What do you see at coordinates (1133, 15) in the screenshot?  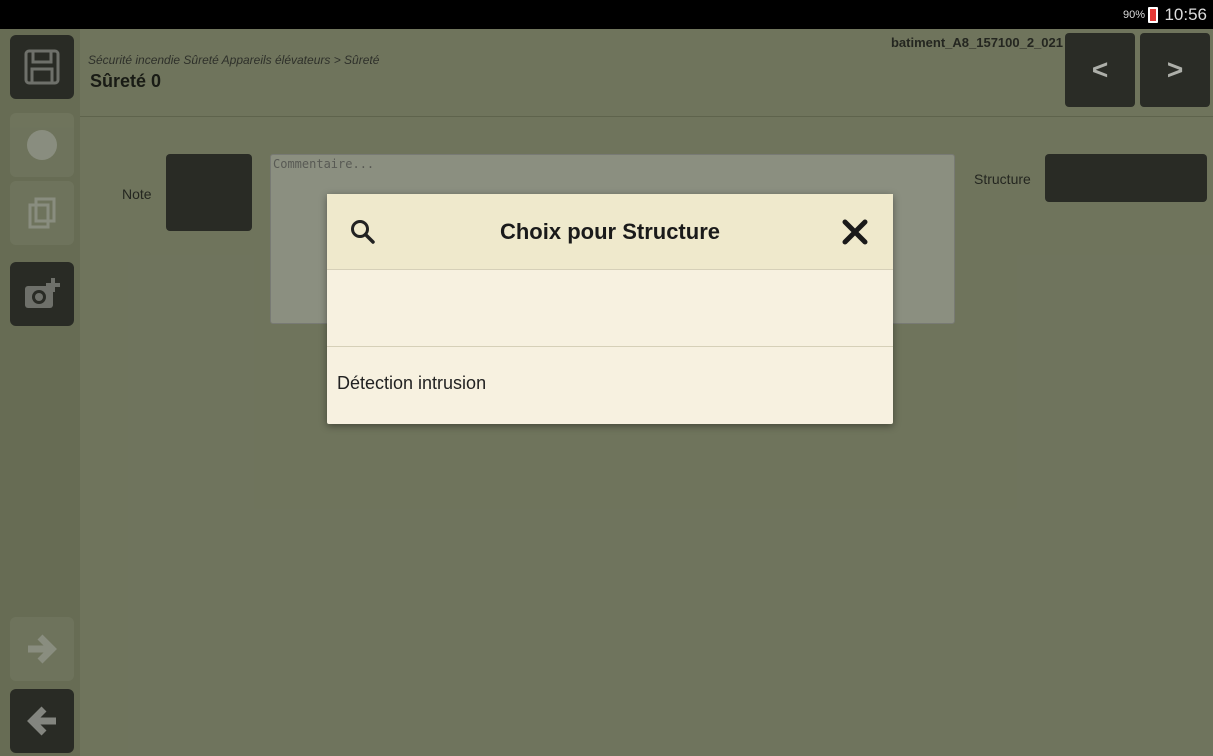 I see `battery-level: 90%` at bounding box center [1133, 15].